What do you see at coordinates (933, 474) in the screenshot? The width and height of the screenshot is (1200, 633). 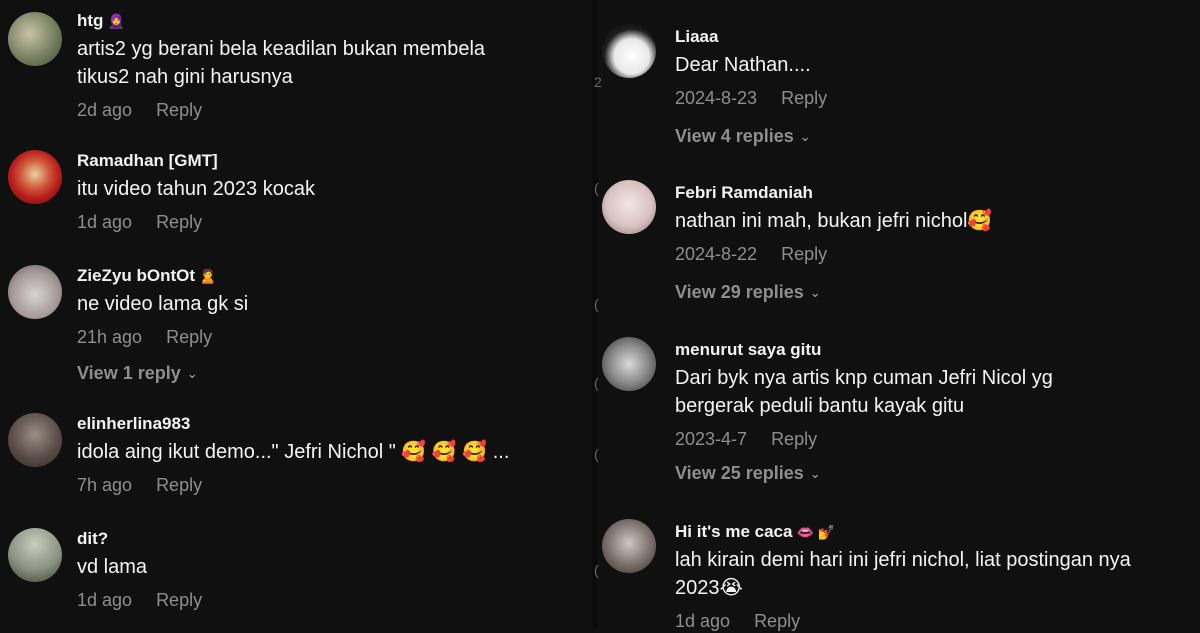 I see `view-replies-button: View 25 replies ⌄` at bounding box center [933, 474].